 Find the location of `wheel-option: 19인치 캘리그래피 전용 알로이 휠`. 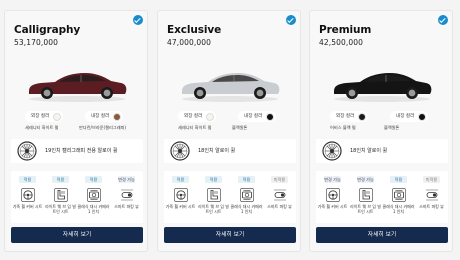

wheel-option: 19인치 캘리그래피 전용 알로이 휠 is located at coordinates (77, 151).